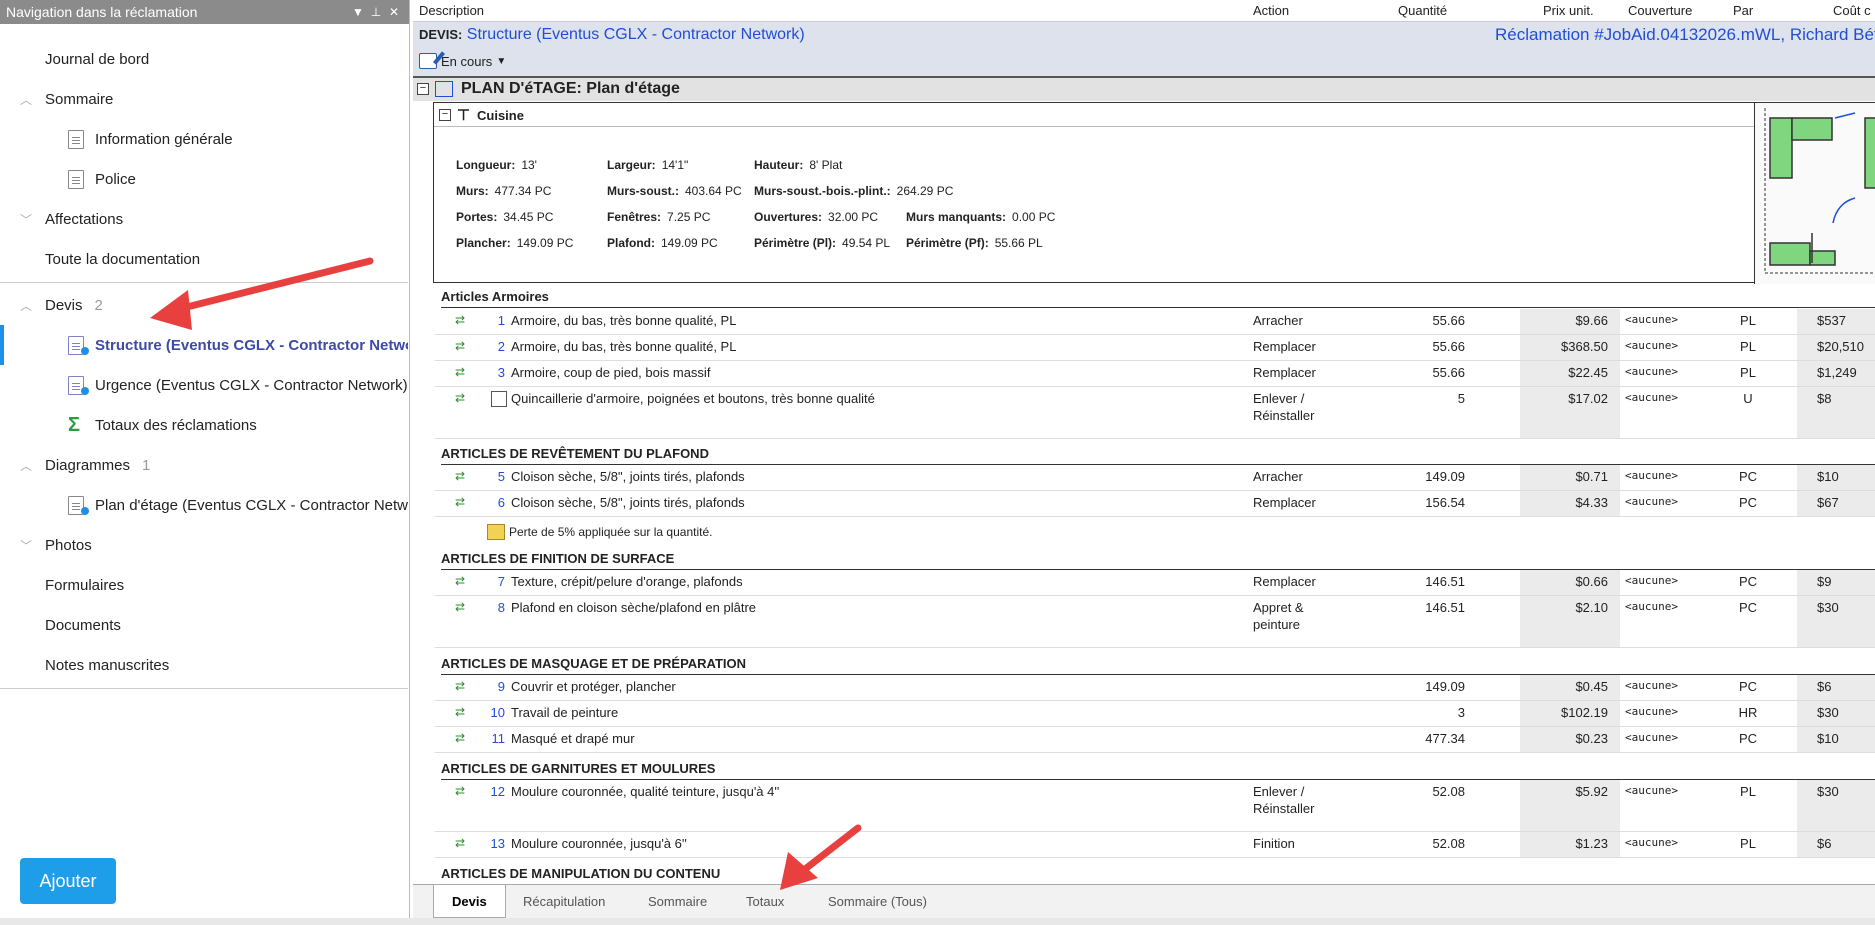  What do you see at coordinates (1852, 10) in the screenshot?
I see `col-cost: Coût c` at bounding box center [1852, 10].